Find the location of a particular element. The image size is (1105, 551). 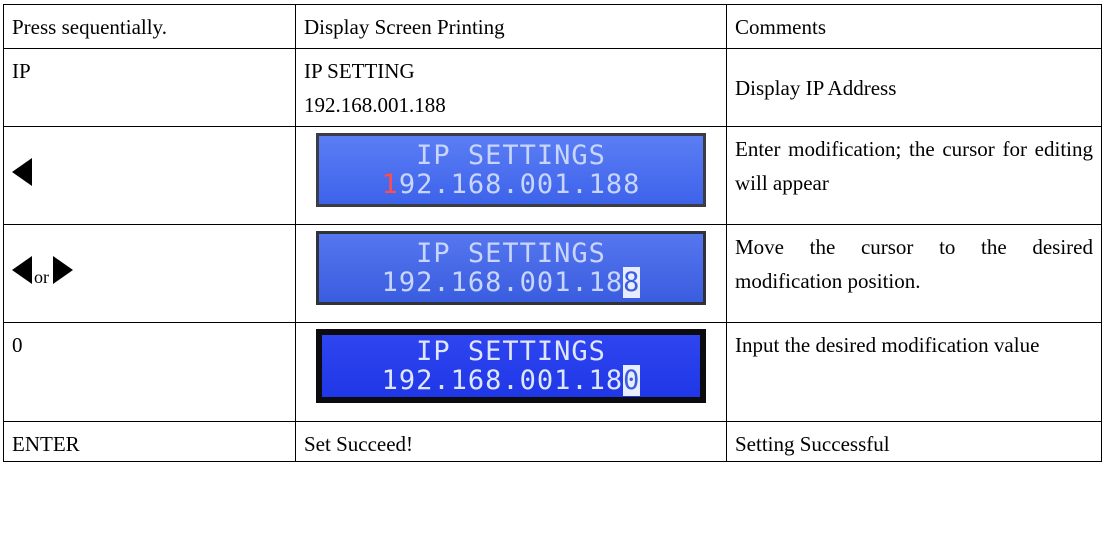

lcd-line-2-text: 92.168.001.188 is located at coordinates (519, 184).